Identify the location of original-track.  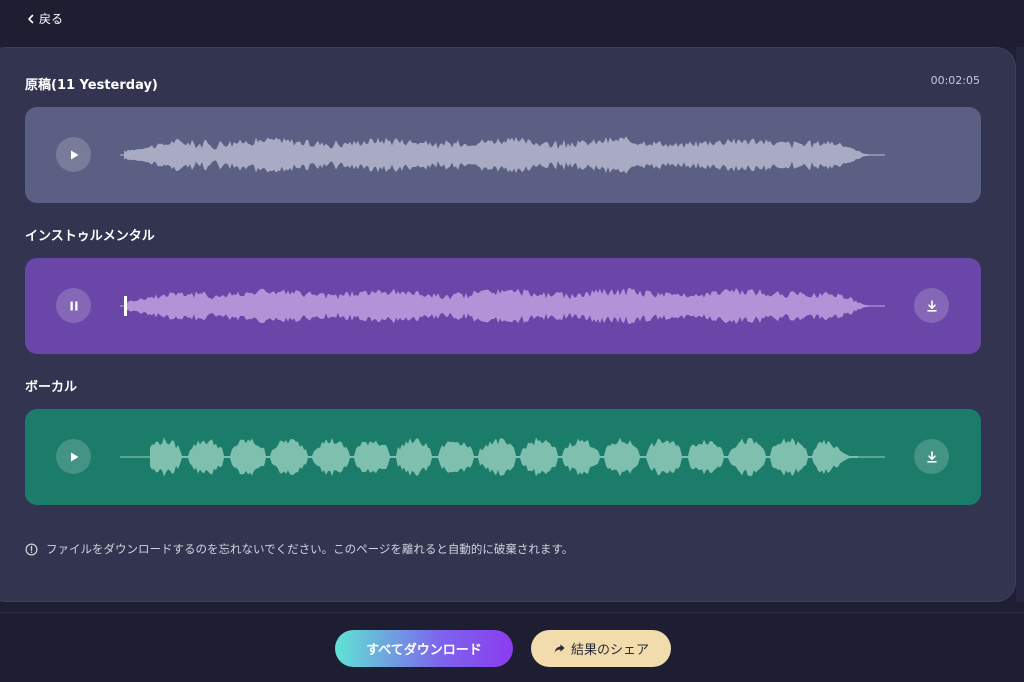
(503, 155).